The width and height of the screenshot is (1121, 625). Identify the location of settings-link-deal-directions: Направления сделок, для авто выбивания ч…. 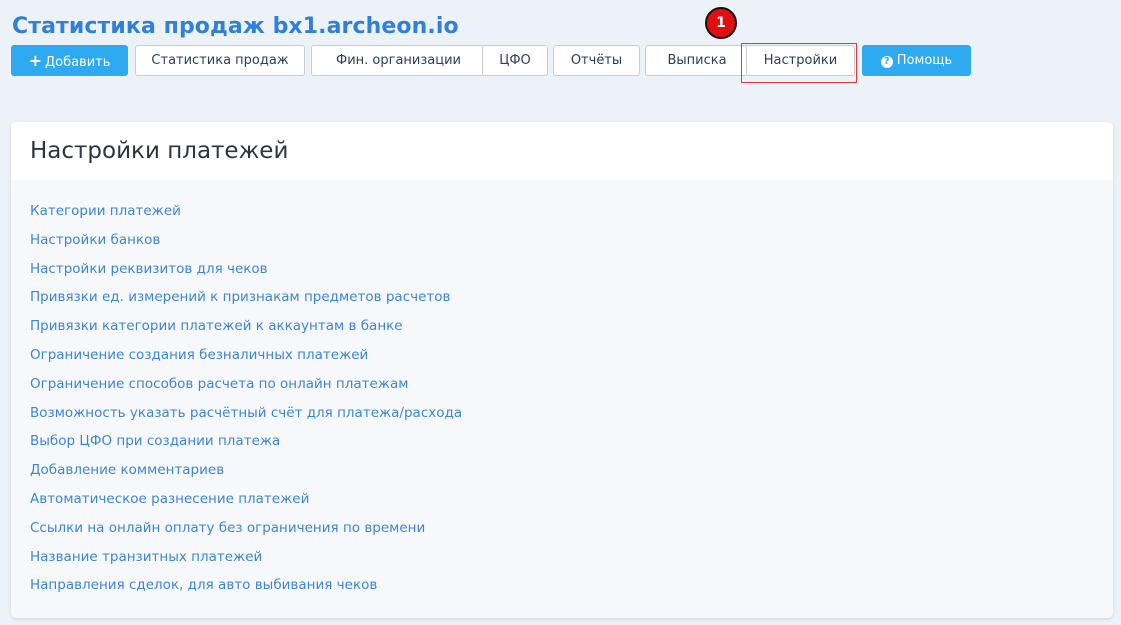
(203, 585).